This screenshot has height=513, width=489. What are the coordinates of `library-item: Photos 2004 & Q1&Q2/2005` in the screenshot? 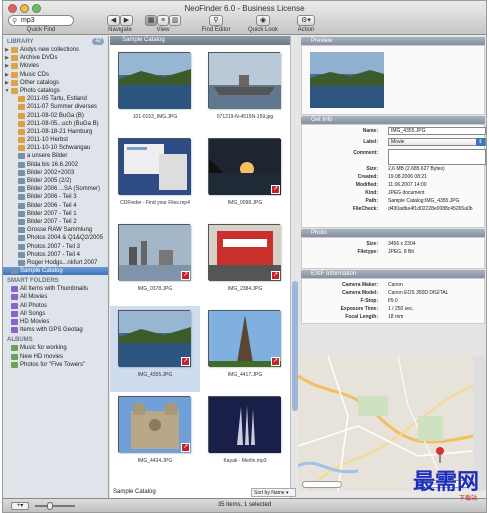 It's located at (55, 238).